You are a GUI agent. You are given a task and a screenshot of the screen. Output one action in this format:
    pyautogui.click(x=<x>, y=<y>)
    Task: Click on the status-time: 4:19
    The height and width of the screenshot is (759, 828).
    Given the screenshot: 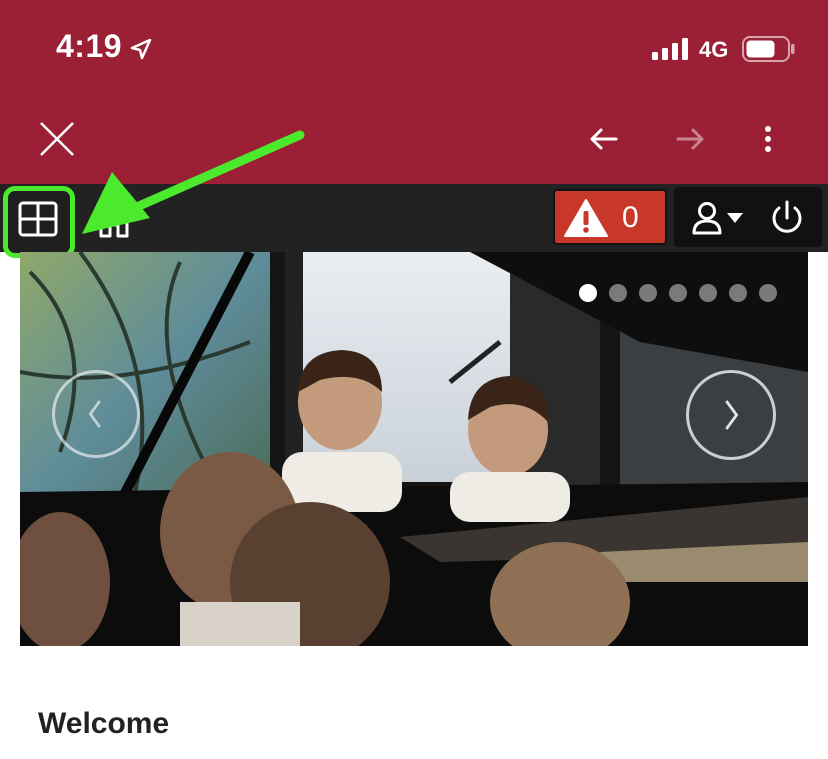 What is the action you would take?
    pyautogui.click(x=89, y=46)
    